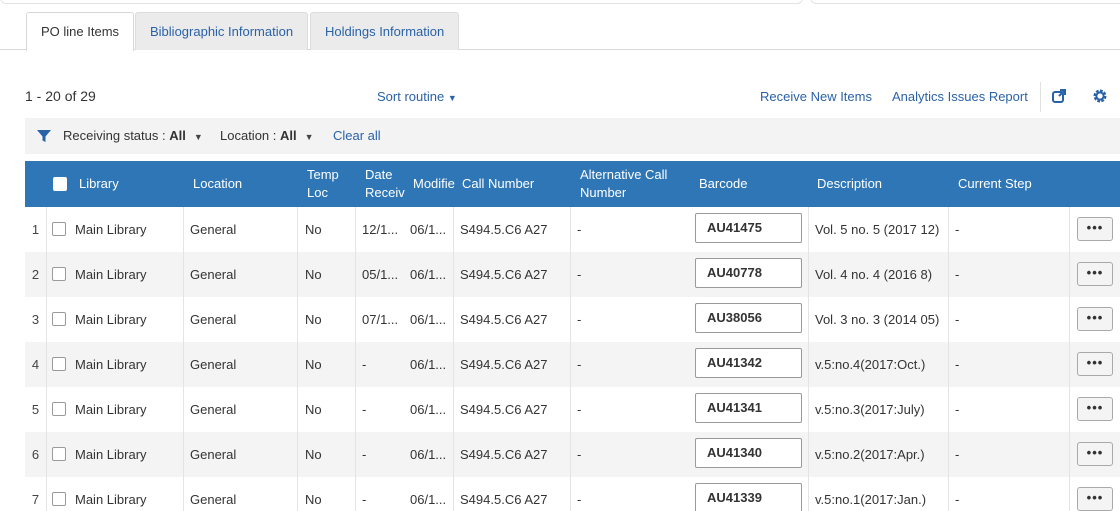  What do you see at coordinates (866, 409) in the screenshot?
I see `description-cell: v.5:no.3(2017:July)` at bounding box center [866, 409].